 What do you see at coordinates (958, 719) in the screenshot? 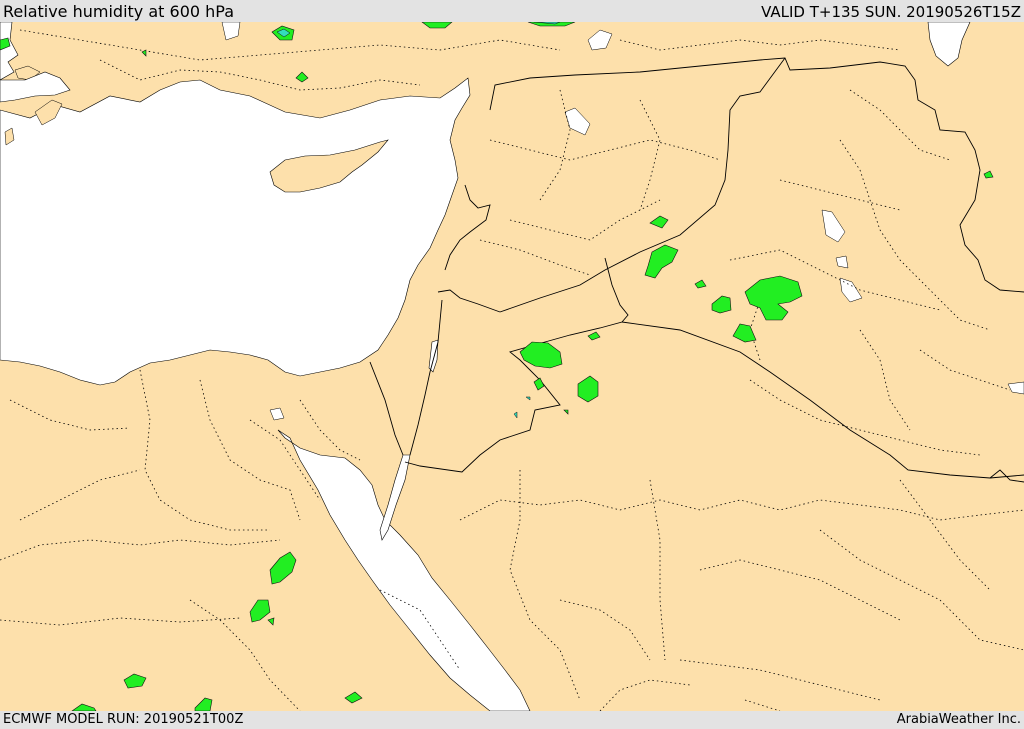
I see `credit-label: ArabiaWeather Inc.` at bounding box center [958, 719].